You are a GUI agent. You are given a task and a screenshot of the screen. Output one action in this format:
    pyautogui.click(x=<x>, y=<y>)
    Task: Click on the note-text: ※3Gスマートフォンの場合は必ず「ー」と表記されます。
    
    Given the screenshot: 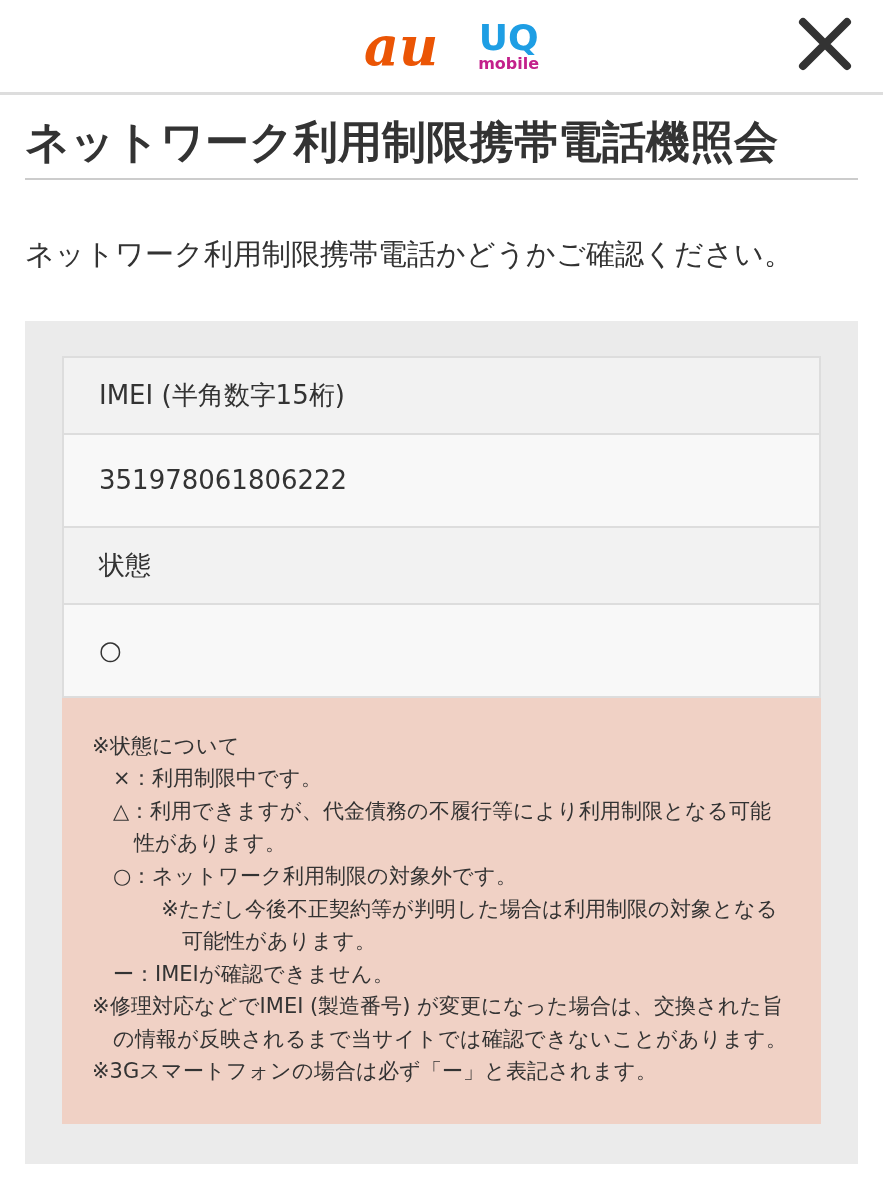 What is the action you would take?
    pyautogui.click(x=375, y=1072)
    